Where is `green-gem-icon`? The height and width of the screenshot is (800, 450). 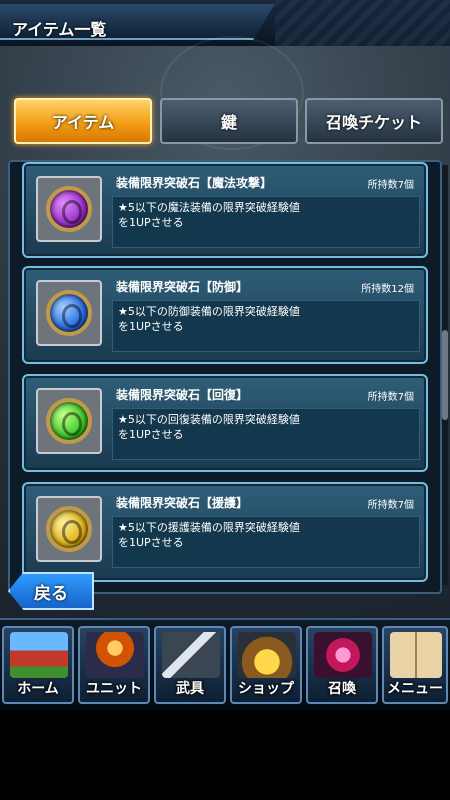
green-gem-icon is located at coordinates (69, 421).